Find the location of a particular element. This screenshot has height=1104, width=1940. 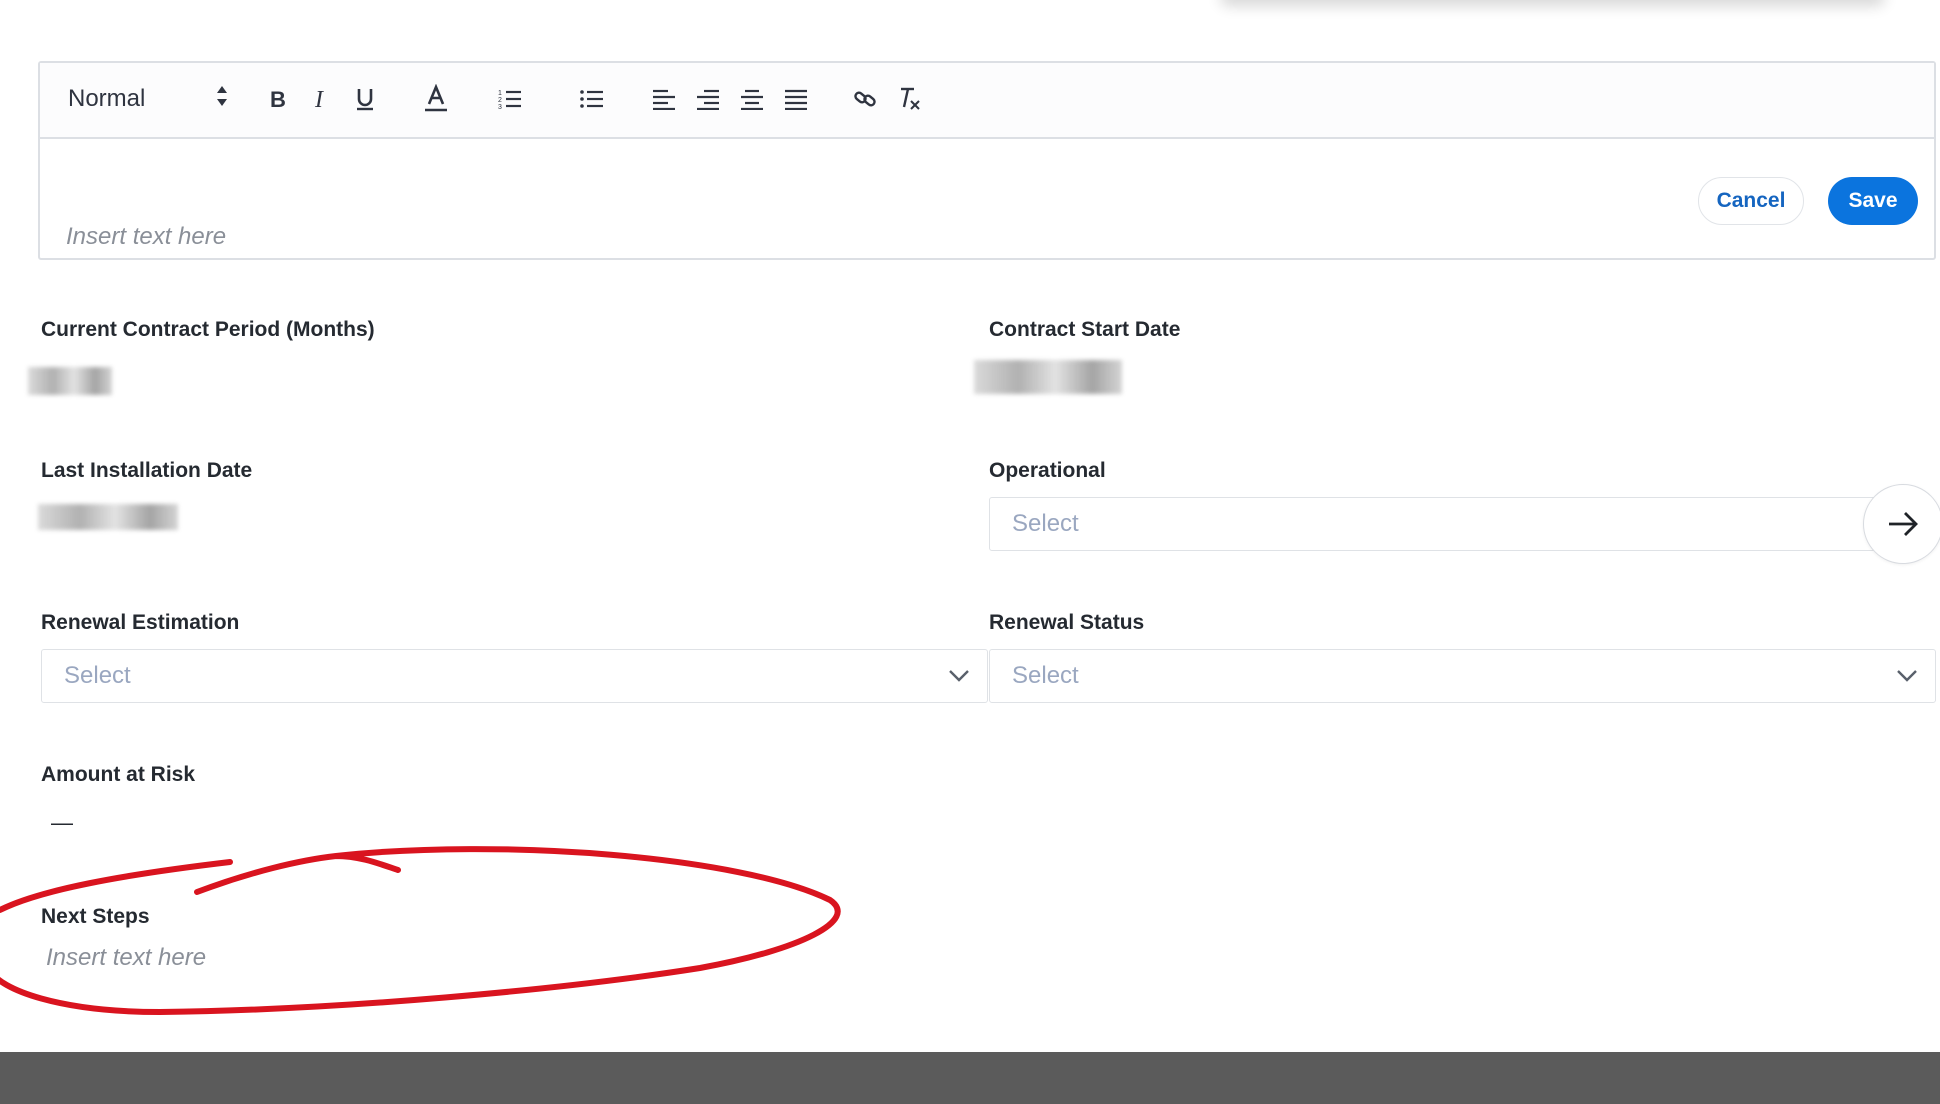

renewal-status-placeholder: Select is located at coordinates (1045, 675).